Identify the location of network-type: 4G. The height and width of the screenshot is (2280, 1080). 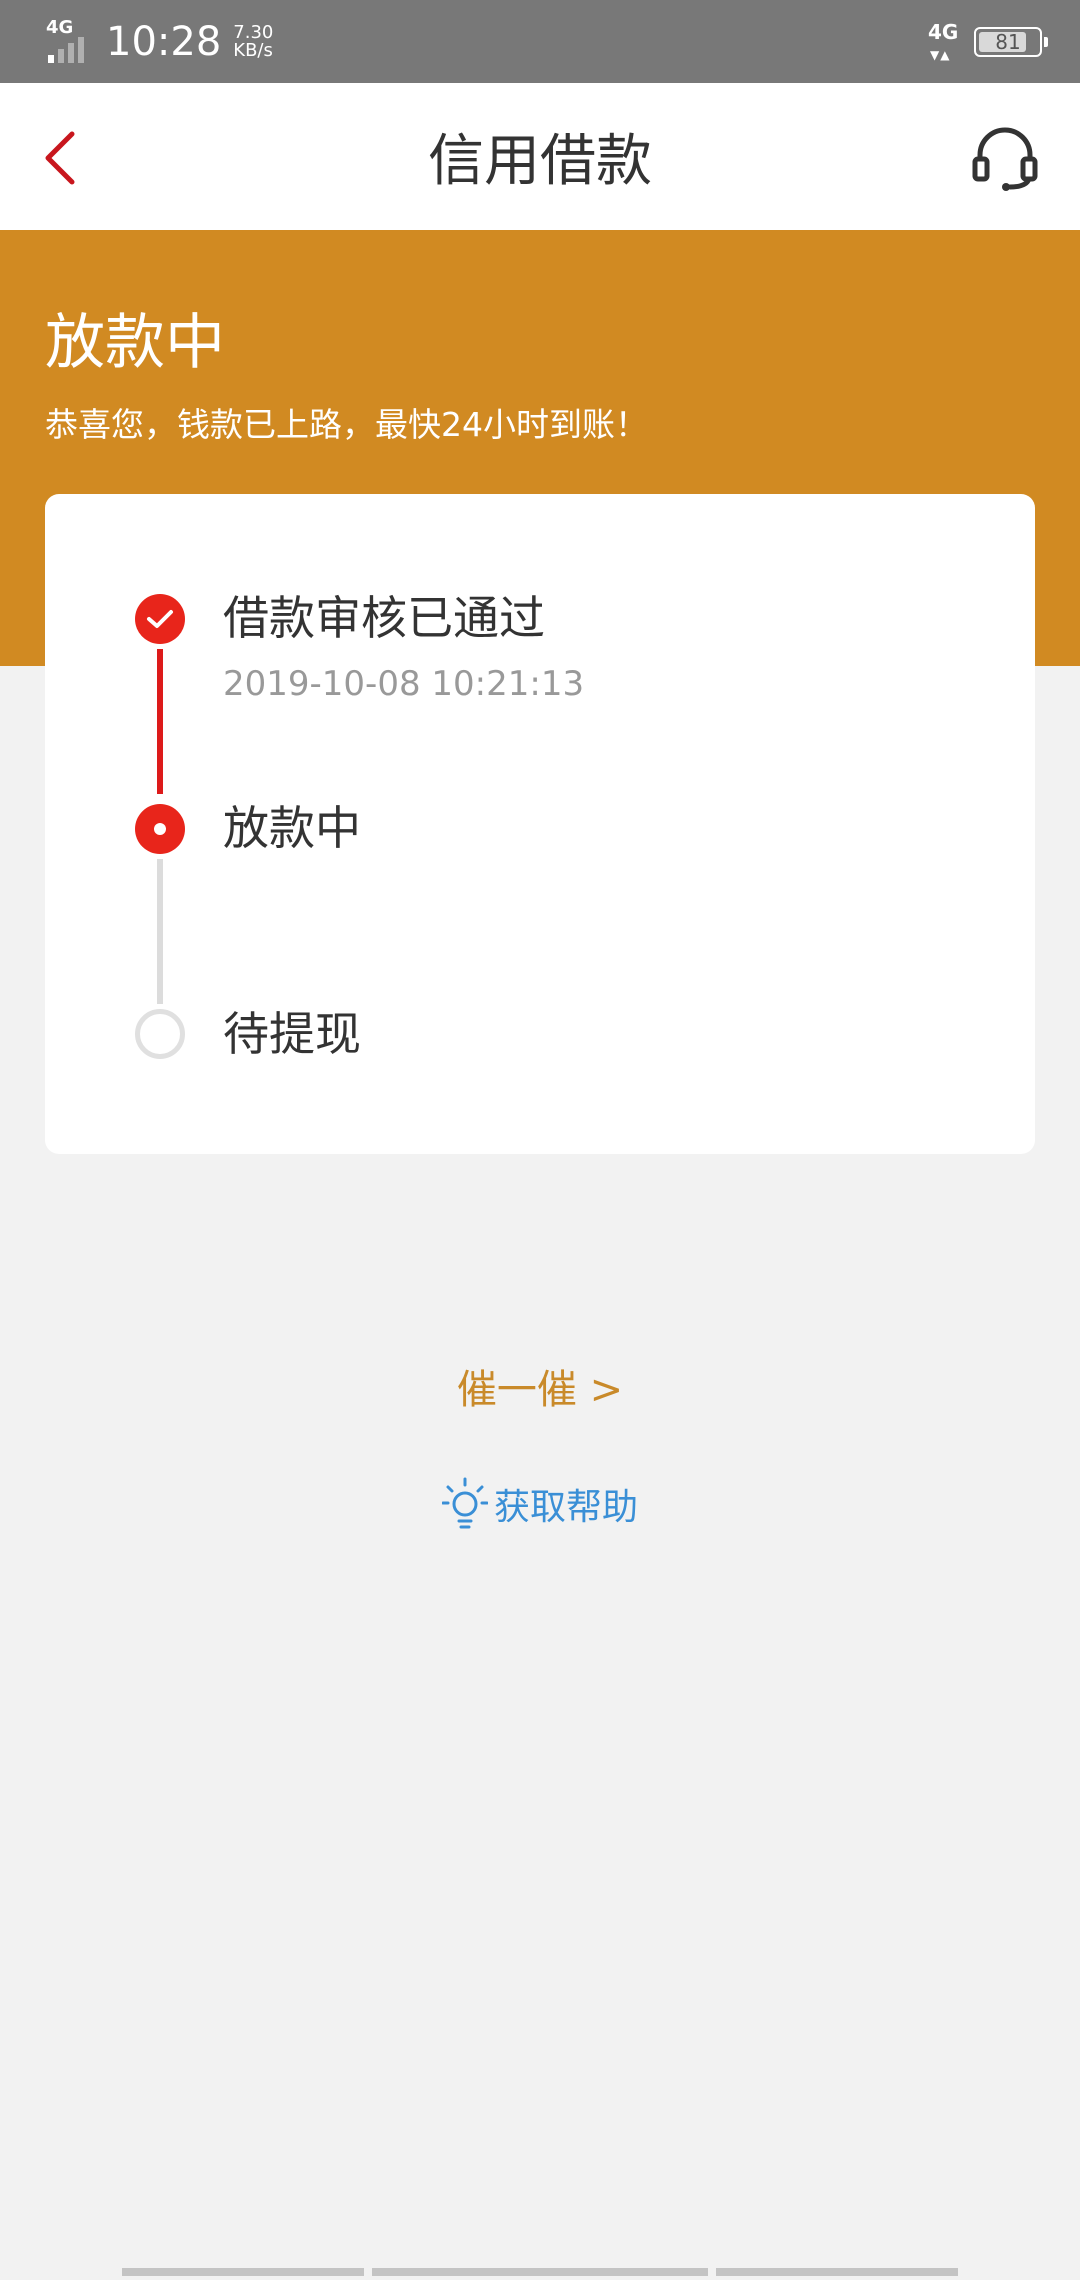
(60, 27).